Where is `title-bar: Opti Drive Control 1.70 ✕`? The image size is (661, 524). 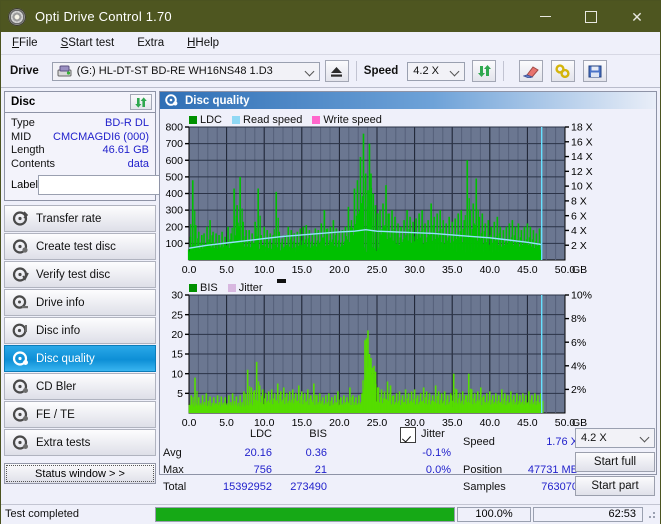
title-bar: Opti Drive Control 1.70 ✕ is located at coordinates (330, 16).